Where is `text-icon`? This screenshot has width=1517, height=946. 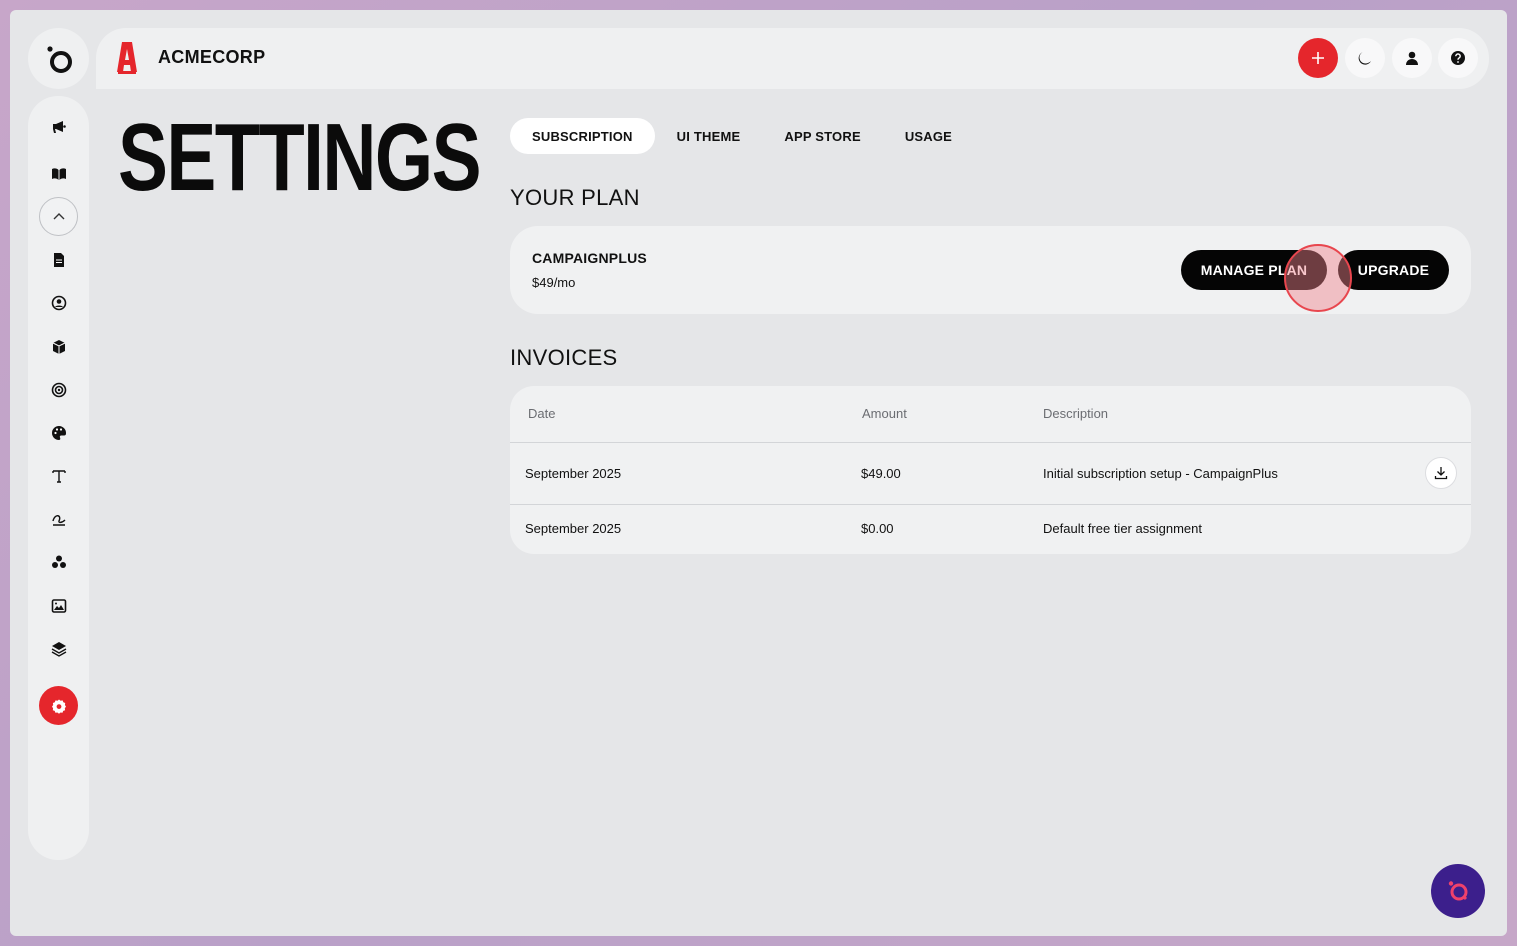 text-icon is located at coordinates (58, 476).